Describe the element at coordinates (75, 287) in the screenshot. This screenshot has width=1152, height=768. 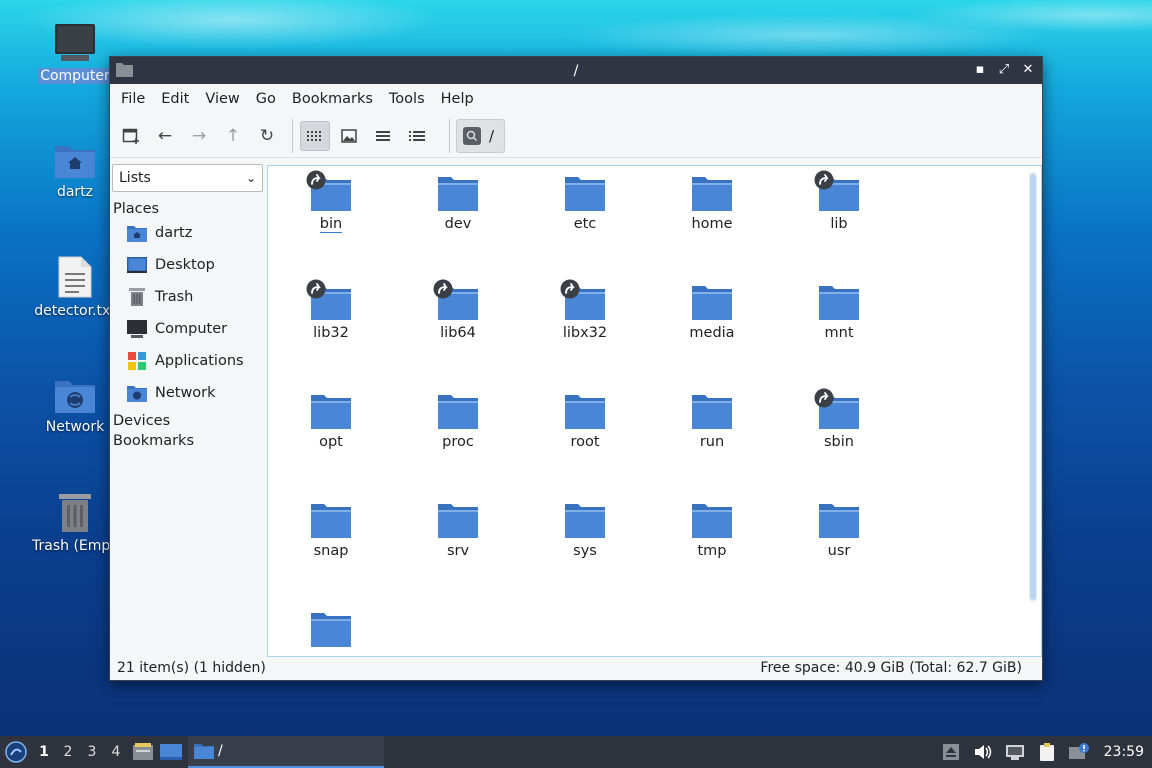
I see `desktop-icon-detector-file: detector.txt` at that location.